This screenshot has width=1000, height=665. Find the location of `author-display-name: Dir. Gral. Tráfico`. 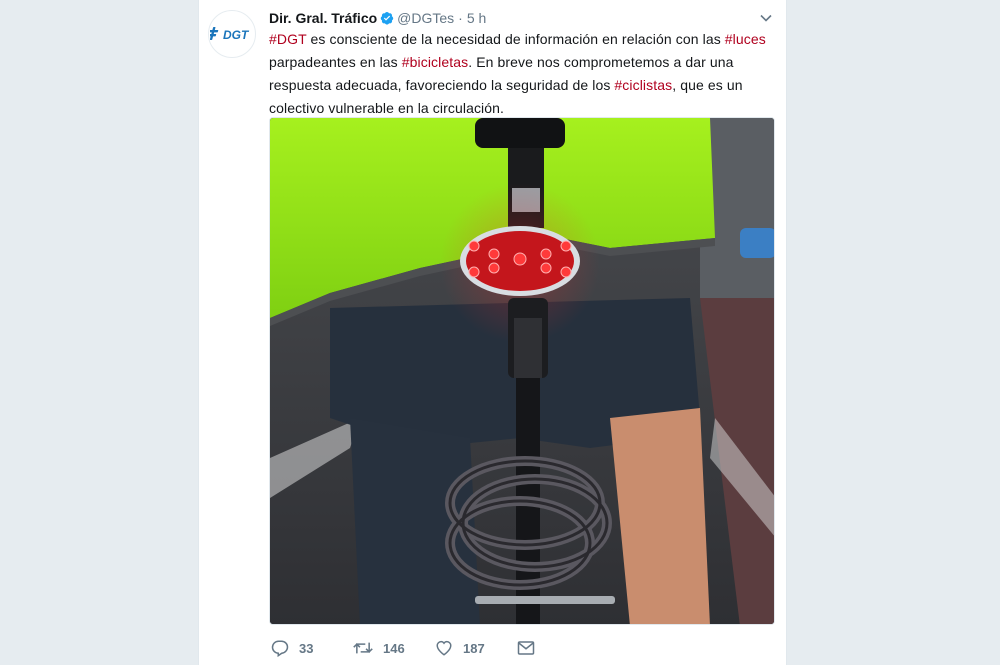

author-display-name: Dir. Gral. Tráfico is located at coordinates (323, 18).